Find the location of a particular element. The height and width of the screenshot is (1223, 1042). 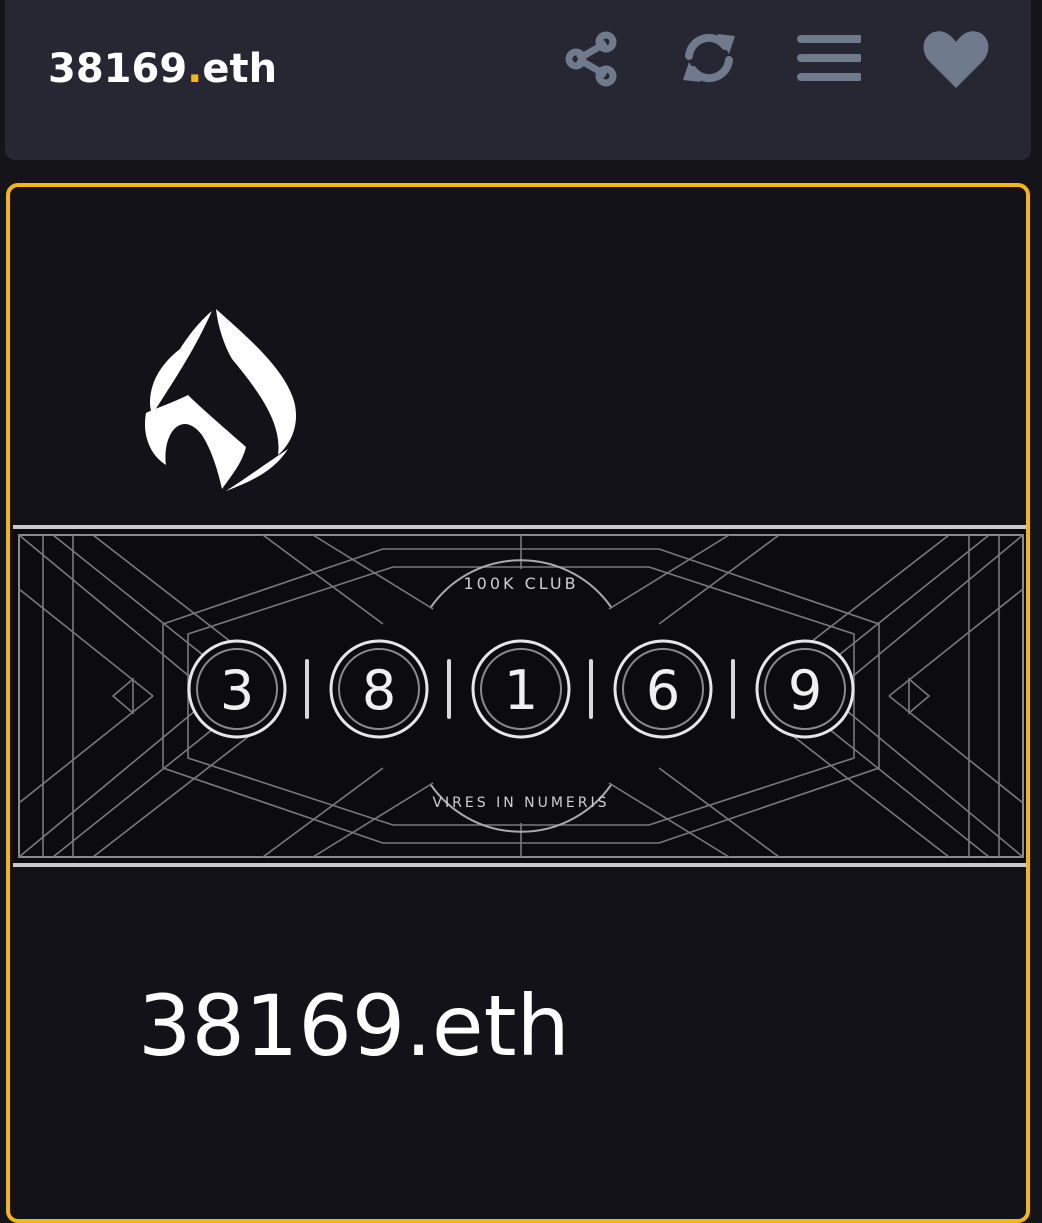

heart-icon is located at coordinates (956, 60).